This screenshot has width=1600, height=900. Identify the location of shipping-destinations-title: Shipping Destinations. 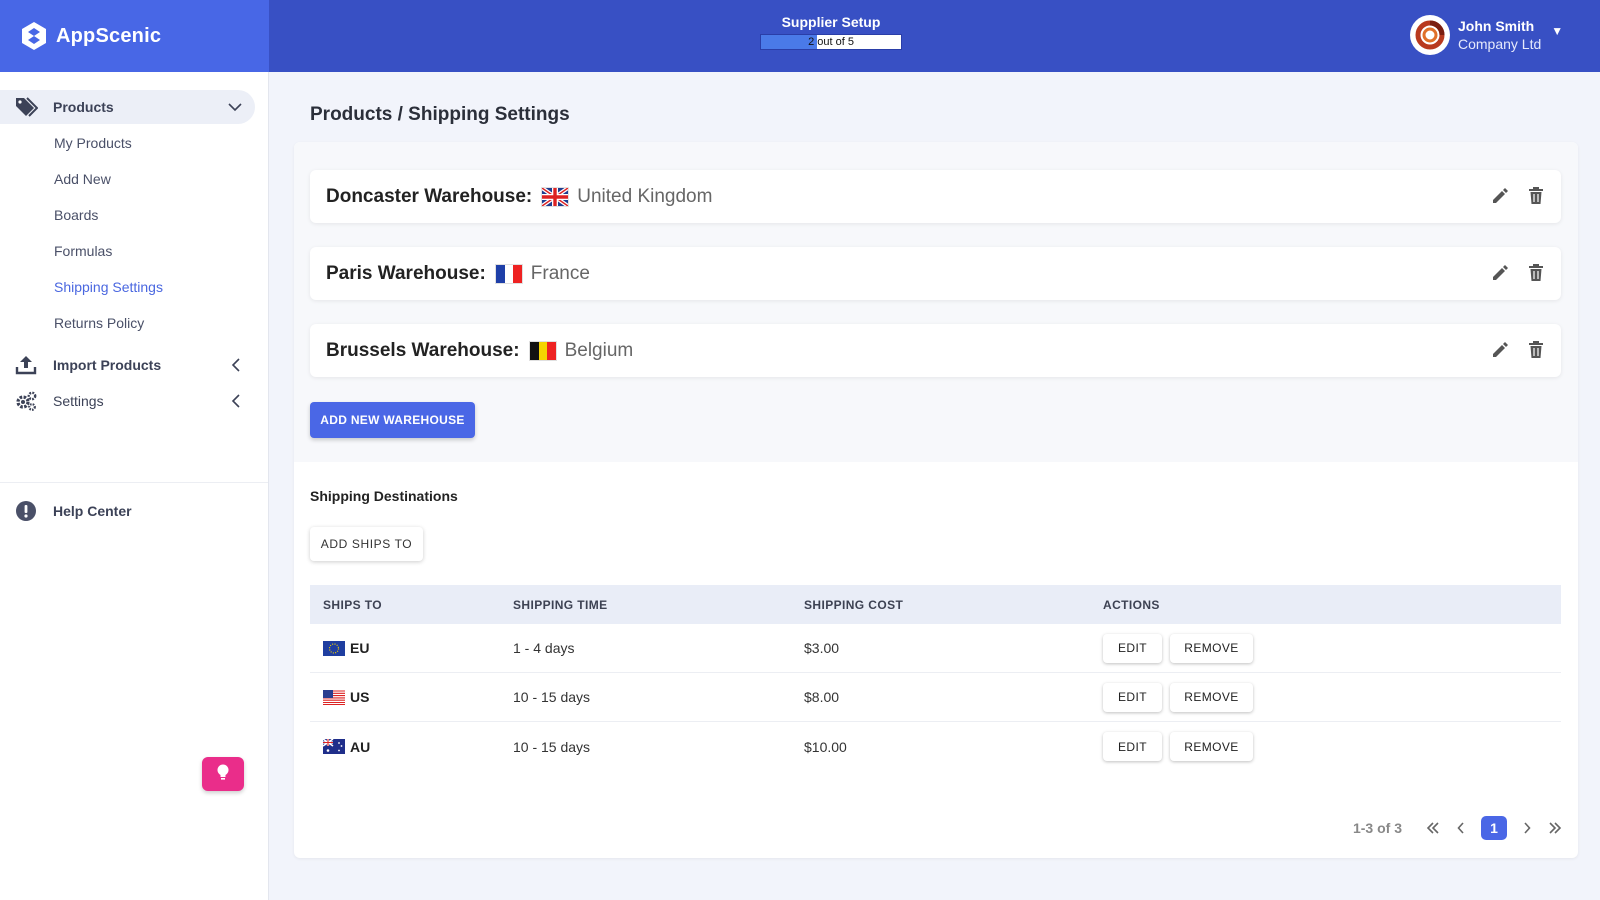
(384, 496).